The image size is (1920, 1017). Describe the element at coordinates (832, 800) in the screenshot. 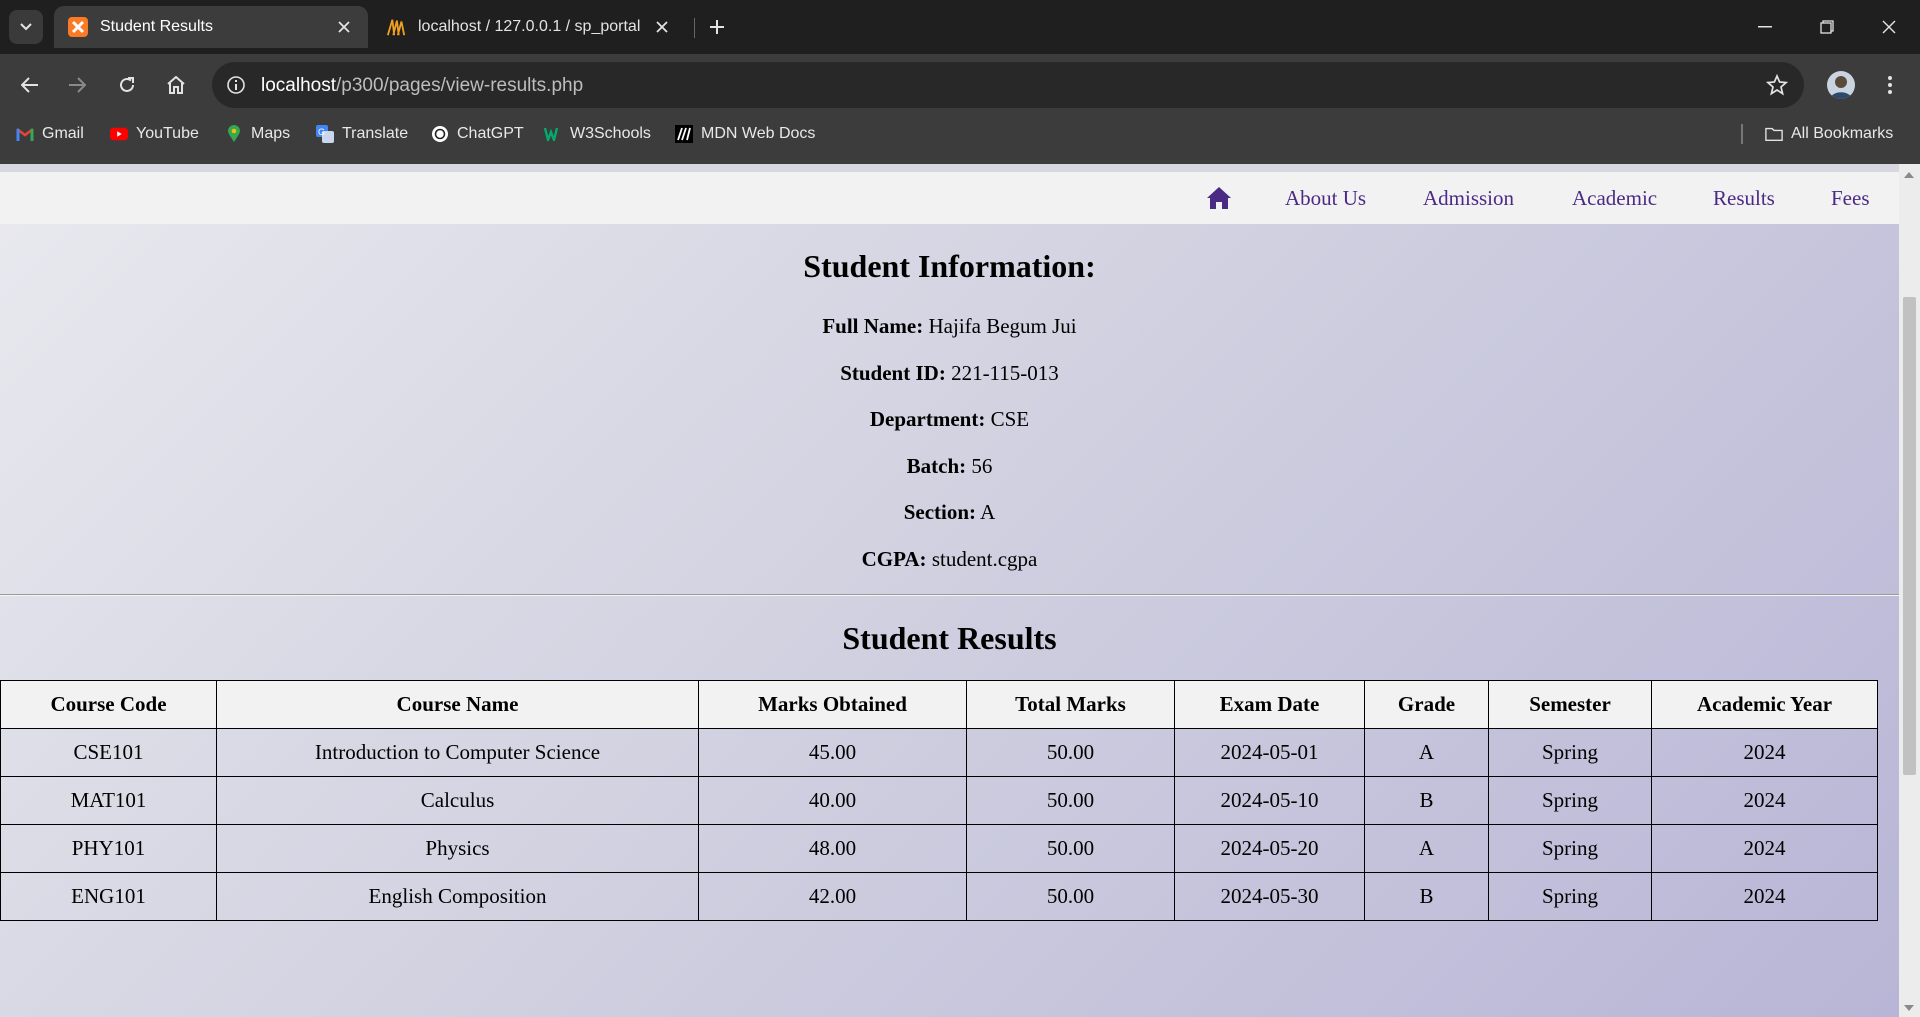

I see `table-cell: 40.00` at that location.